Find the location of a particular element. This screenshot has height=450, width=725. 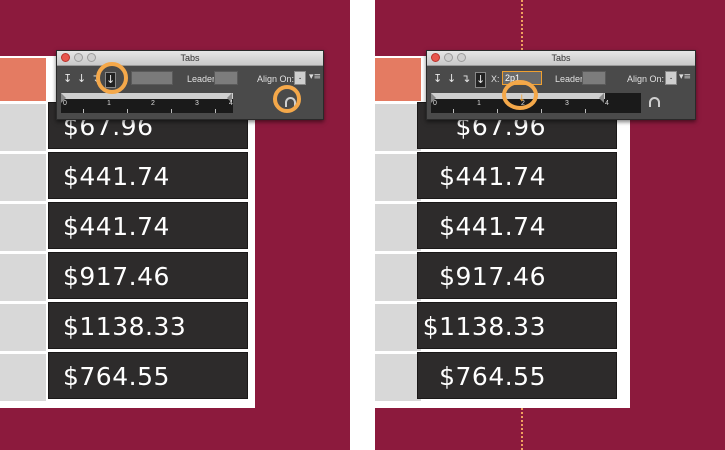

x-label: X: is located at coordinates (495, 79).